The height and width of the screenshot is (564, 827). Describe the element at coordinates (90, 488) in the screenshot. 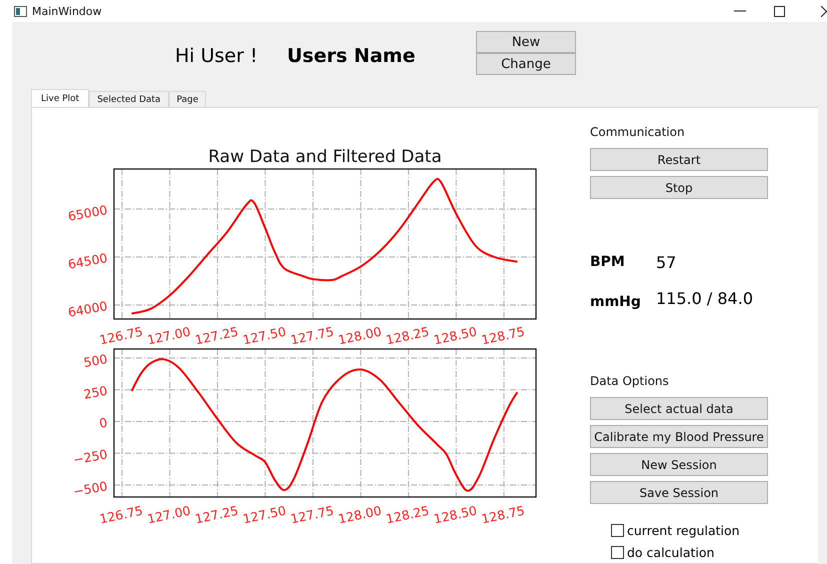

I see `tick-label: −500` at that location.